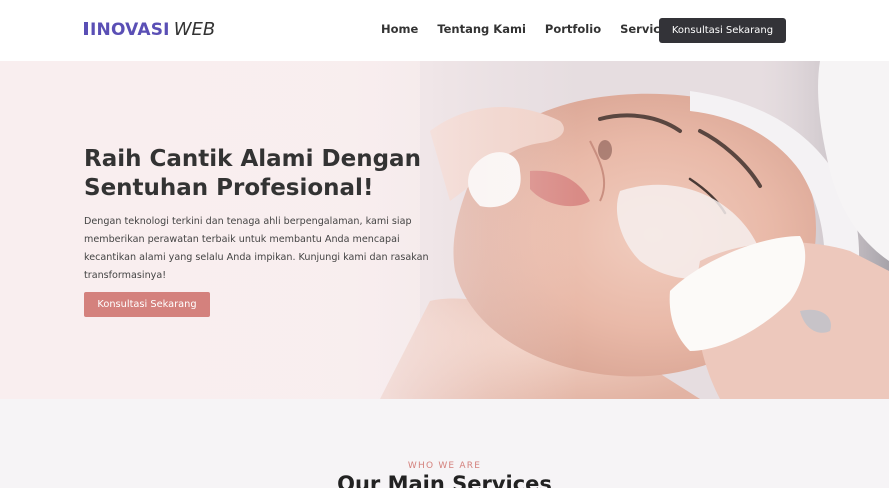 This screenshot has height=488, width=889. I want to click on hero-consult-button: Konsultasi Sekarang, so click(147, 304).